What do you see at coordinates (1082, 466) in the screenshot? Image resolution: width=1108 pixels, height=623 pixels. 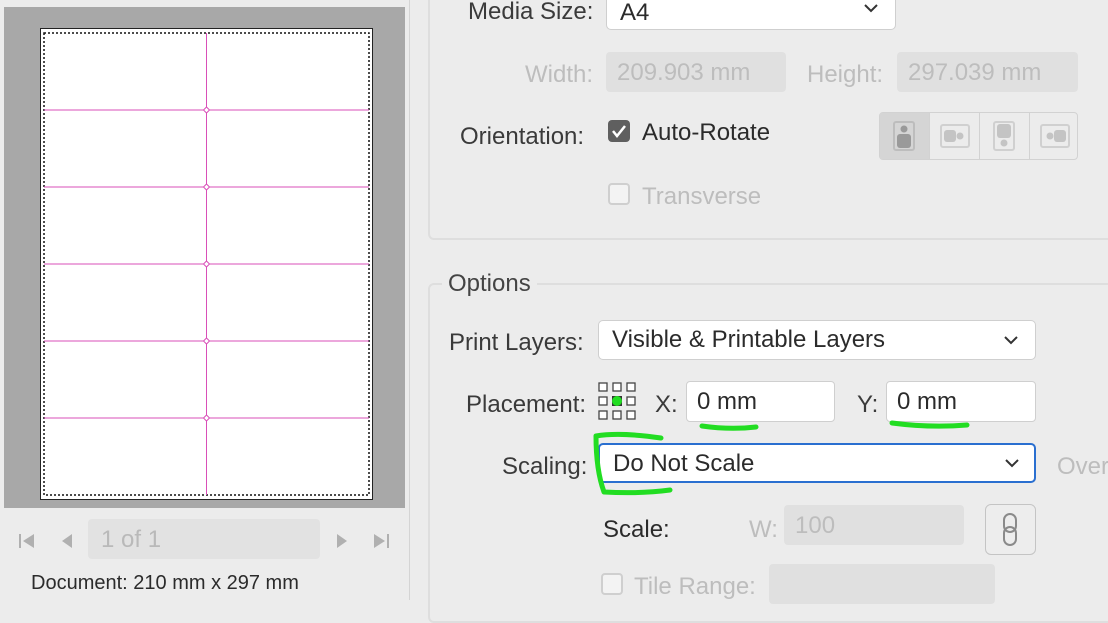 I see `overflow-label: Over` at bounding box center [1082, 466].